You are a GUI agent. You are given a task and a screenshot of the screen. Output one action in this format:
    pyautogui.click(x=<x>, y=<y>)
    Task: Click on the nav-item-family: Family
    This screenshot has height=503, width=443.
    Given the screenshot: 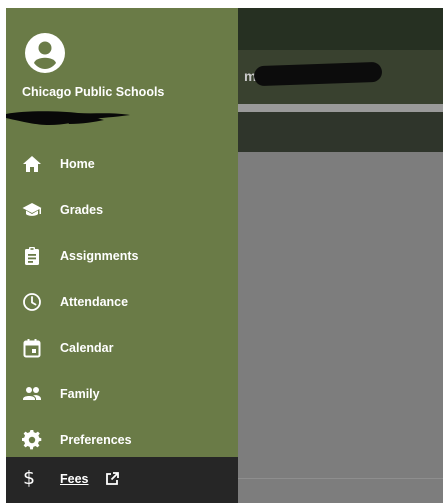 What is the action you would take?
    pyautogui.click(x=122, y=395)
    